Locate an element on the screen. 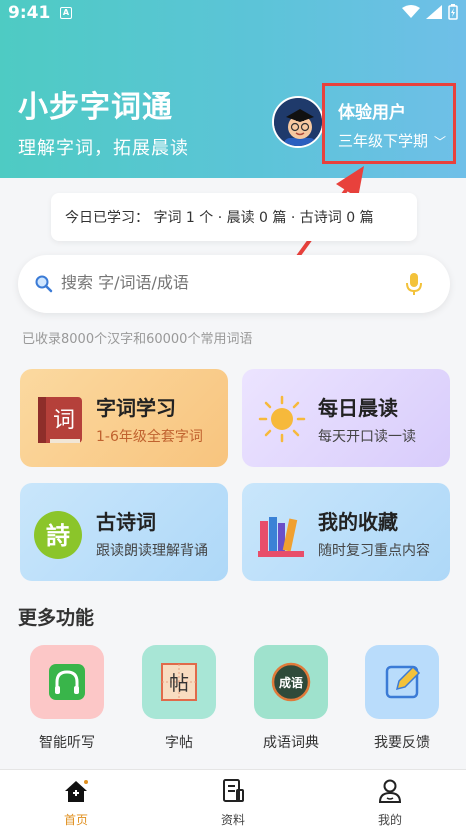 Image resolution: width=466 pixels, height=833 pixels. card-subtitle: 1-6年级全套字词 is located at coordinates (149, 437).